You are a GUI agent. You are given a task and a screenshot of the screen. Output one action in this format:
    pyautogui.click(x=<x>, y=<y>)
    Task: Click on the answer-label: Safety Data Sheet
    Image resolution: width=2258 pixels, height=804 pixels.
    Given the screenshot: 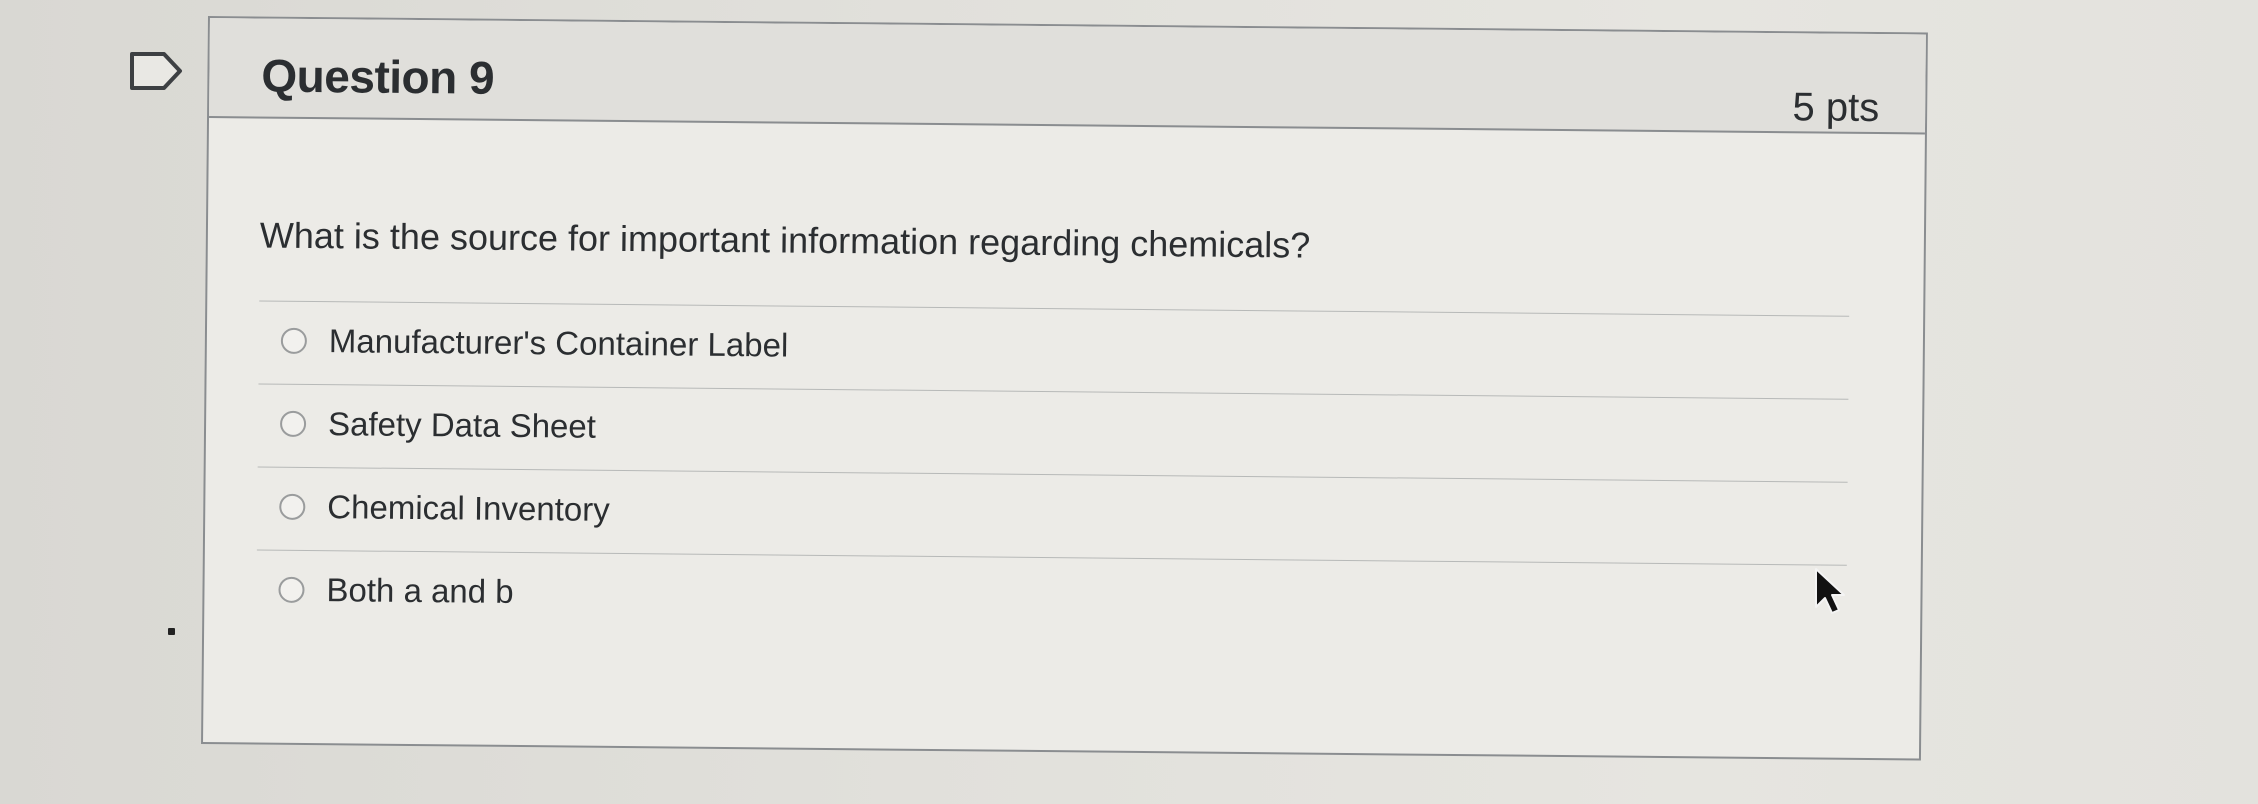 What is the action you would take?
    pyautogui.click(x=462, y=425)
    